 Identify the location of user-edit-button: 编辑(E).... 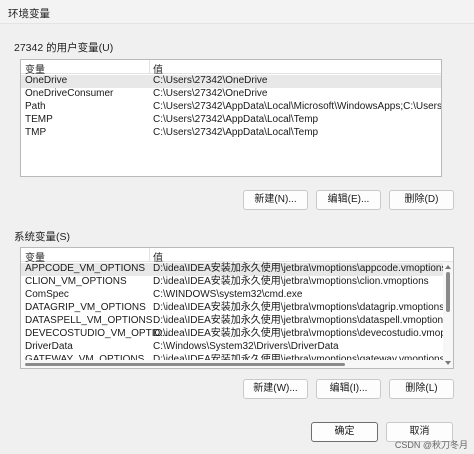
(348, 200).